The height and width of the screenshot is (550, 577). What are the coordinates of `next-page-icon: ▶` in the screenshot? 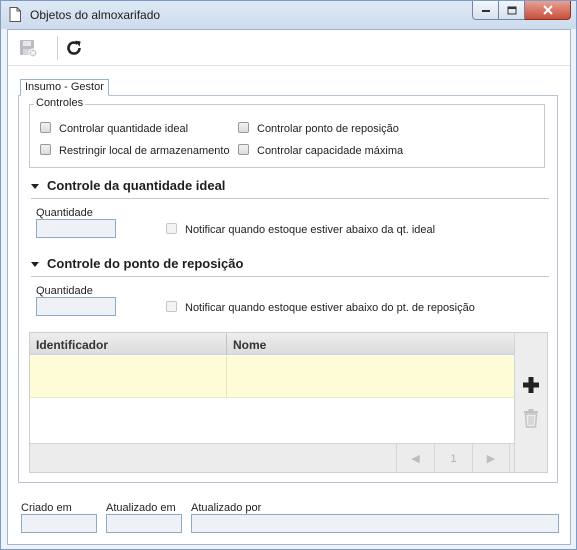 It's located at (491, 459).